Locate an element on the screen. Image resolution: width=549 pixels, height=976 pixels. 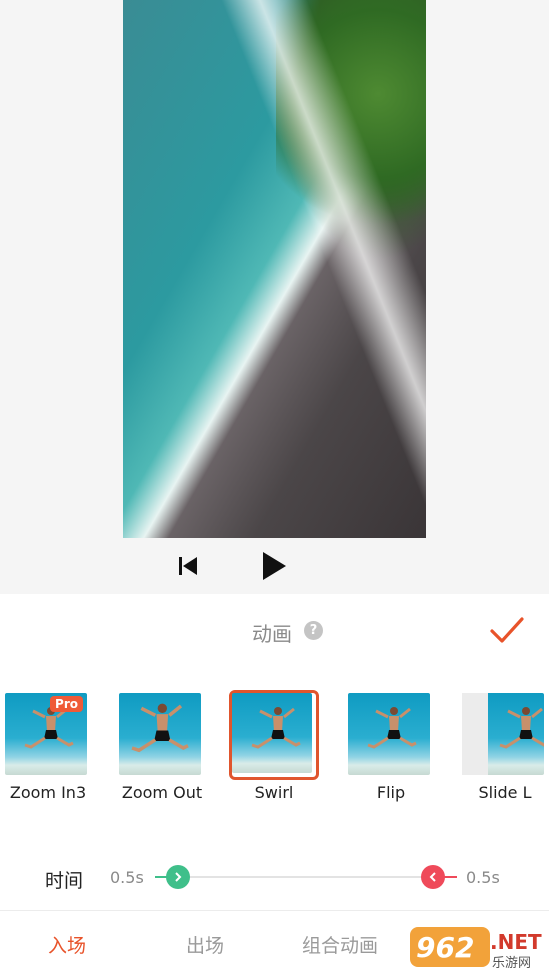
chevron-right-icon is located at coordinates (178, 877).